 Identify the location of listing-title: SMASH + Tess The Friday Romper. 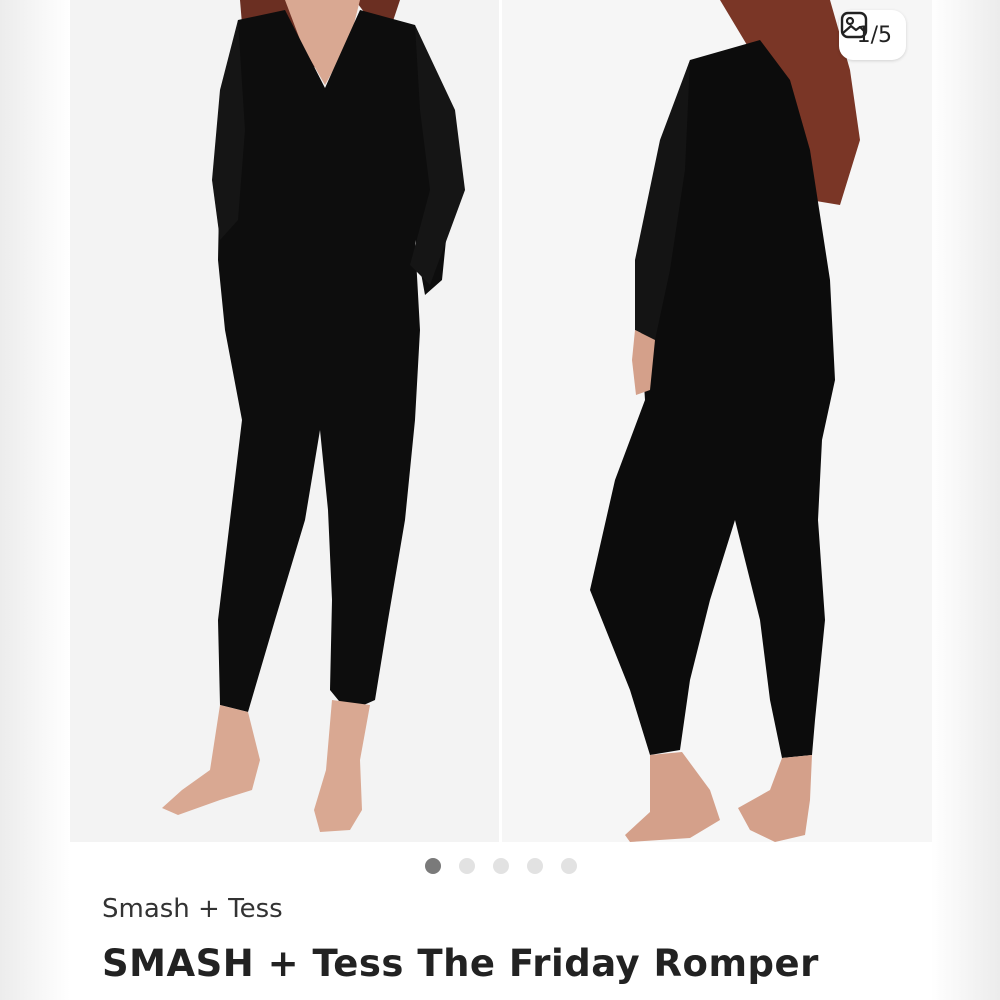
(460, 963).